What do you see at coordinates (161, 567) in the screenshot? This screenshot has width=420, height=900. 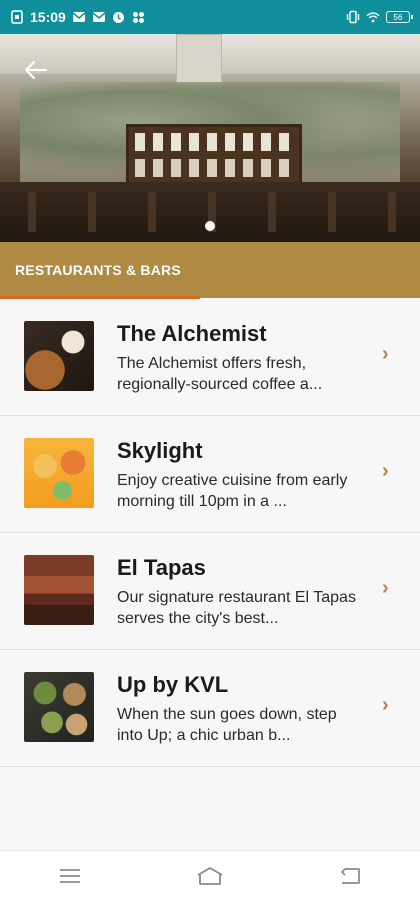 I see `item-title: El Tapas` at bounding box center [161, 567].